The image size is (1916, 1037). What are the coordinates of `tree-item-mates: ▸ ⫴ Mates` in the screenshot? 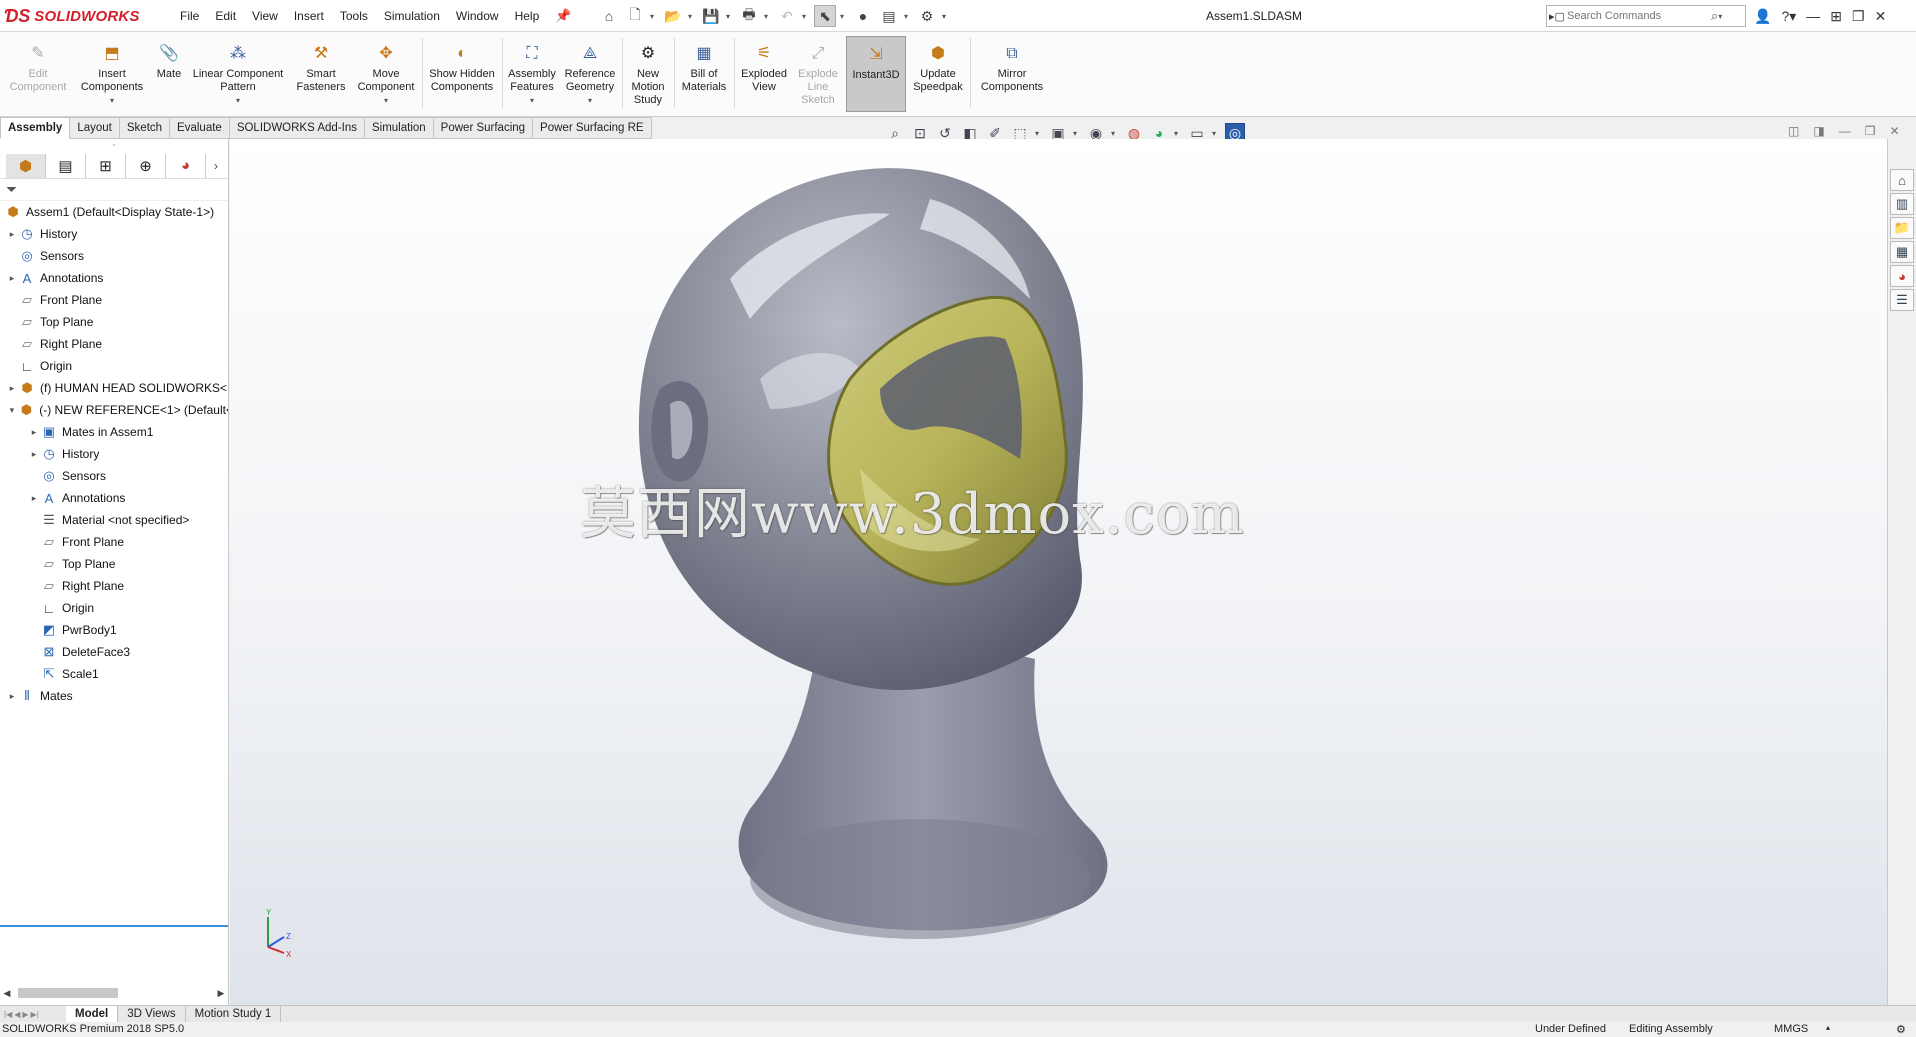 It's located at (114, 696).